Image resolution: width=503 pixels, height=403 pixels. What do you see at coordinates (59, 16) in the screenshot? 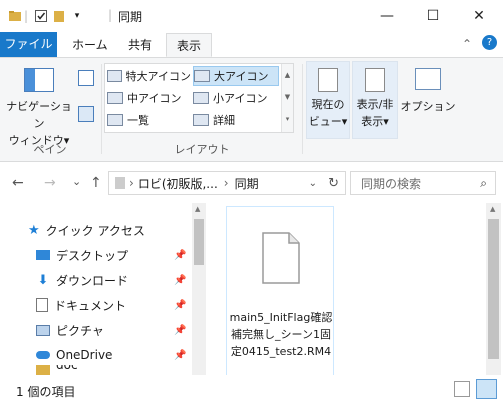
I see `new-folder-icon` at bounding box center [59, 16].